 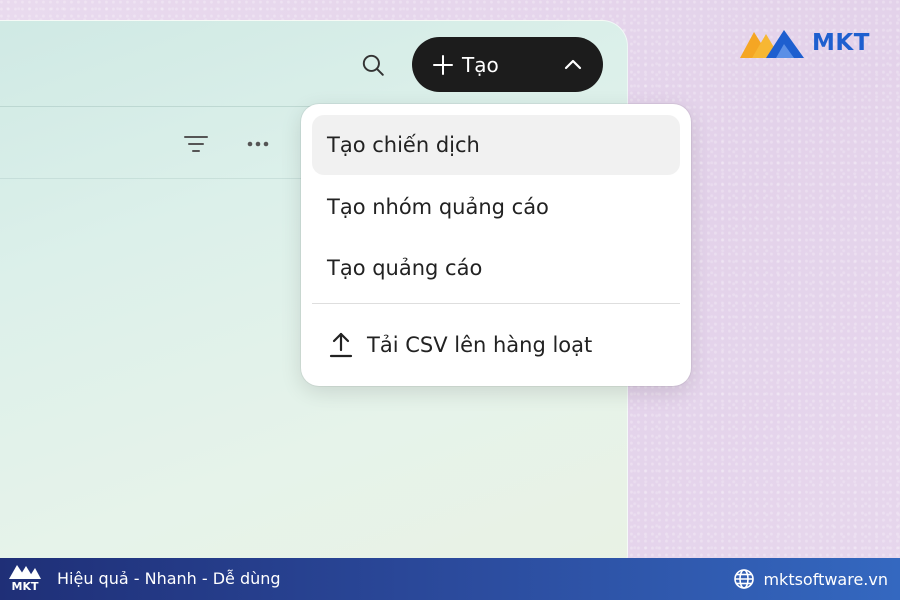 I want to click on more-options-button, so click(x=258, y=144).